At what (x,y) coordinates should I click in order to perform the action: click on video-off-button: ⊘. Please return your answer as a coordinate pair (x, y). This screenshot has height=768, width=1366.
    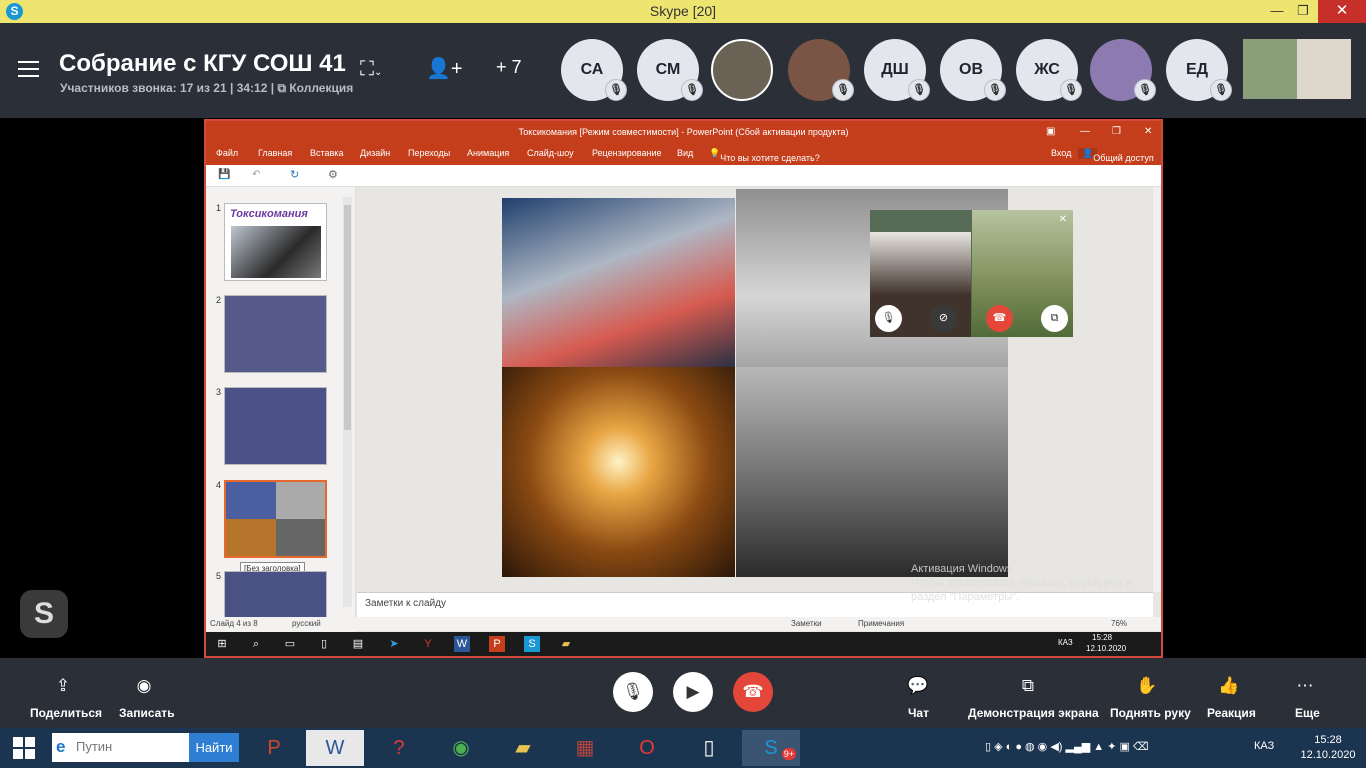
    Looking at the image, I should click on (943, 318).